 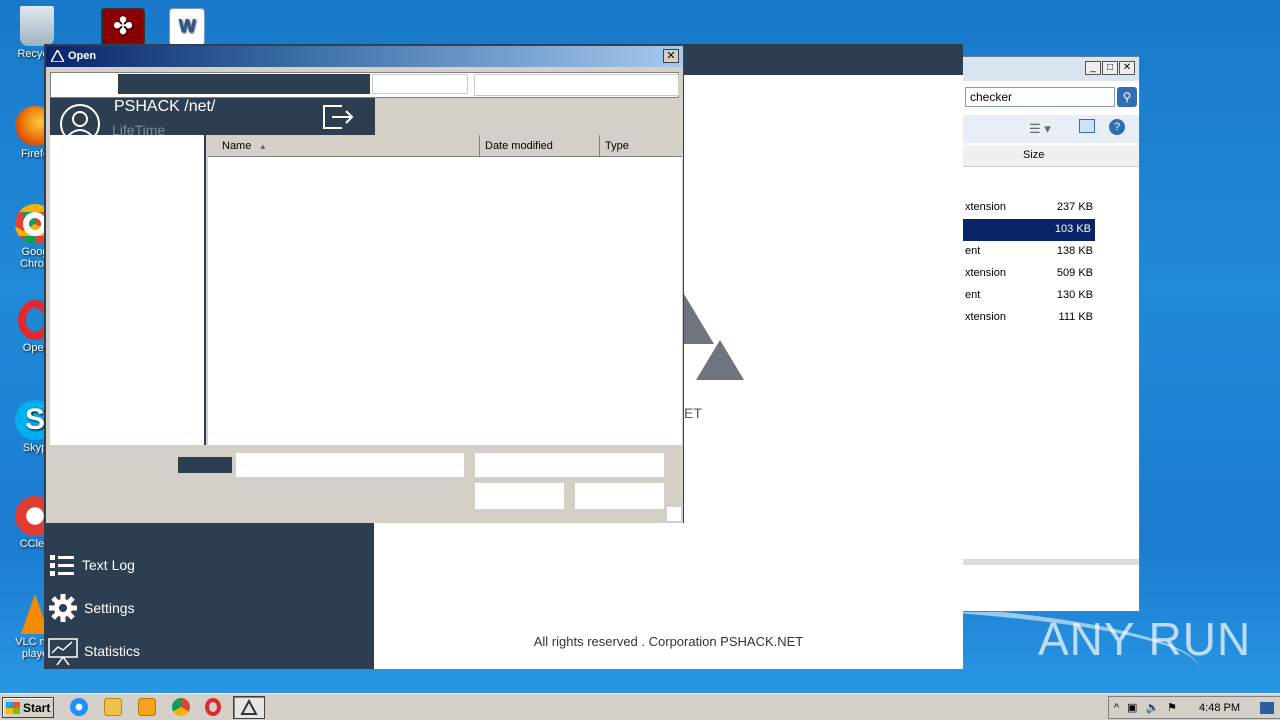 I want to click on show-desktop-icon, so click(x=1267, y=707).